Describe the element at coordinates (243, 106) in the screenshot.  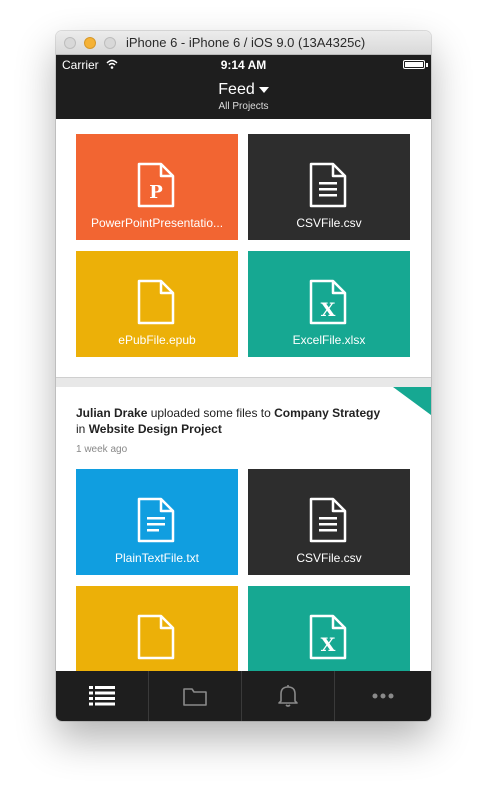
I see `nav-subtitle: All Projects` at that location.